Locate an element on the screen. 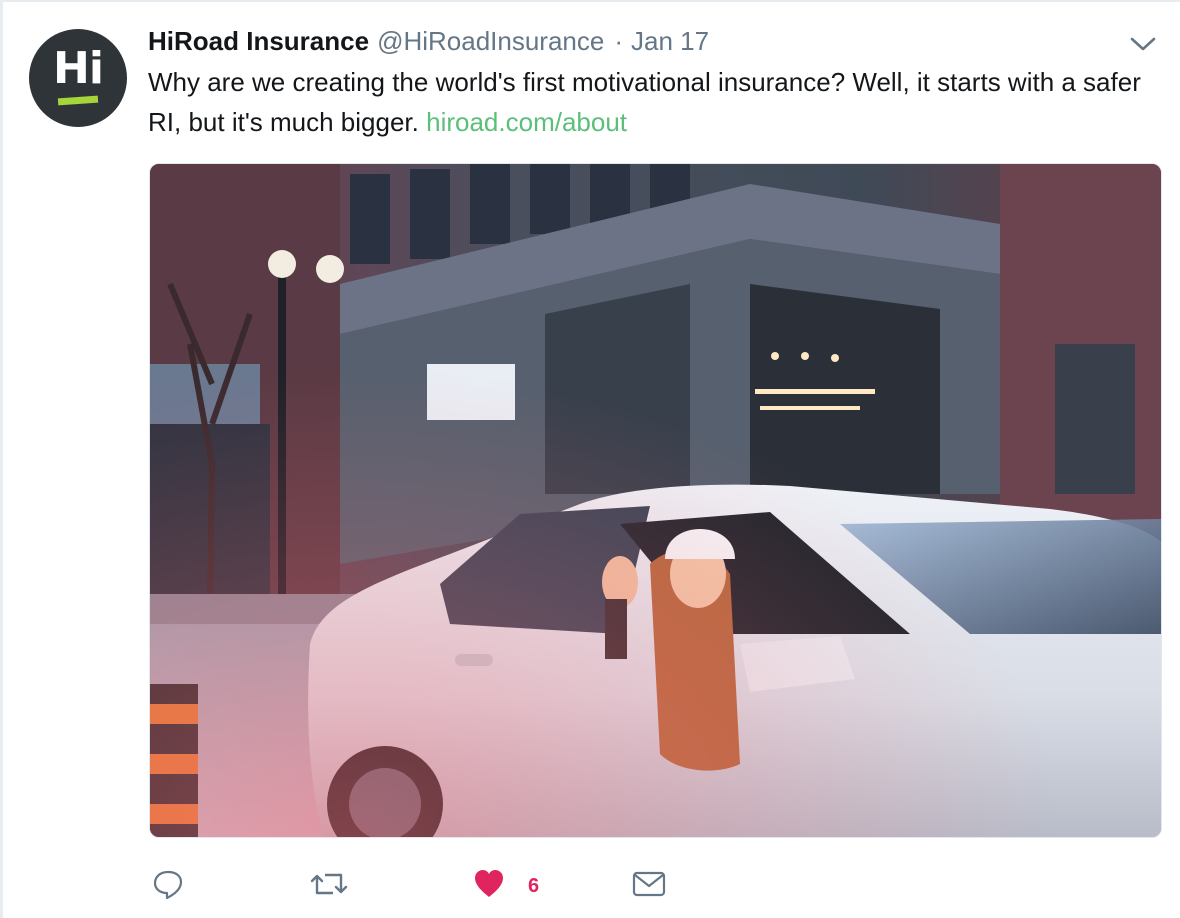  like-count: 6 is located at coordinates (534, 886).